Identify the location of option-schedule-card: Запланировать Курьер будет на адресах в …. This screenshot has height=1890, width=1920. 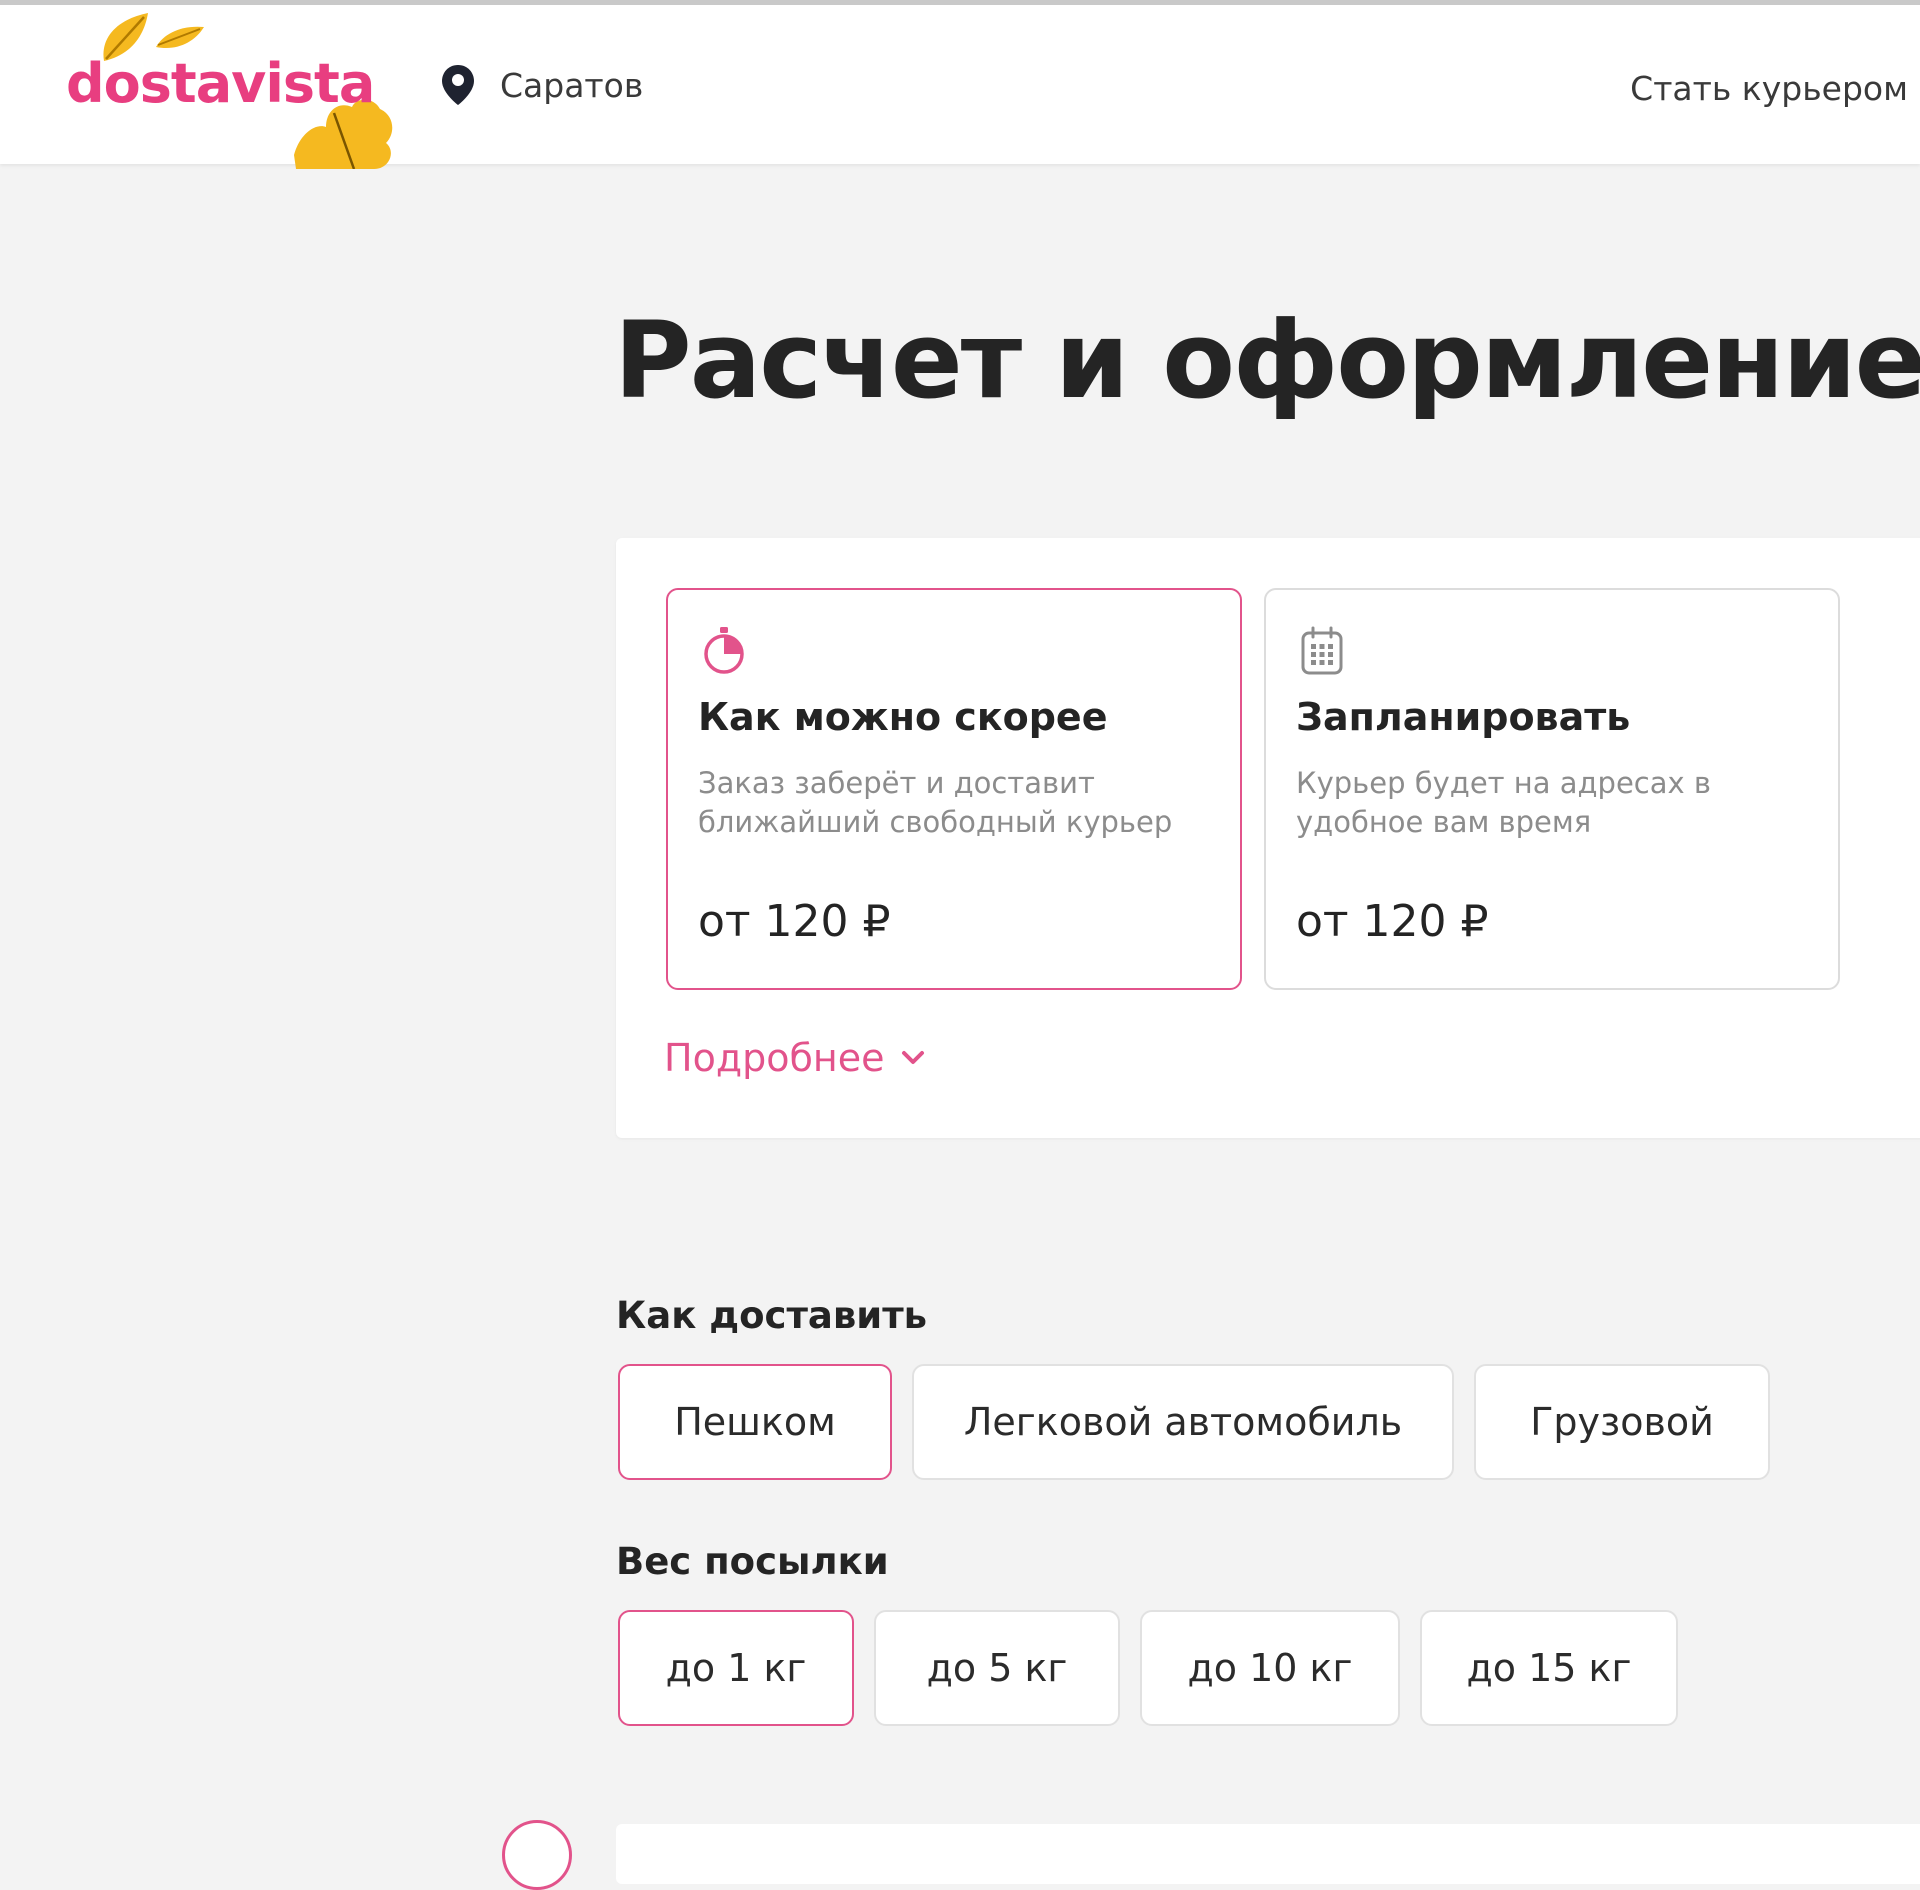
(1552, 789).